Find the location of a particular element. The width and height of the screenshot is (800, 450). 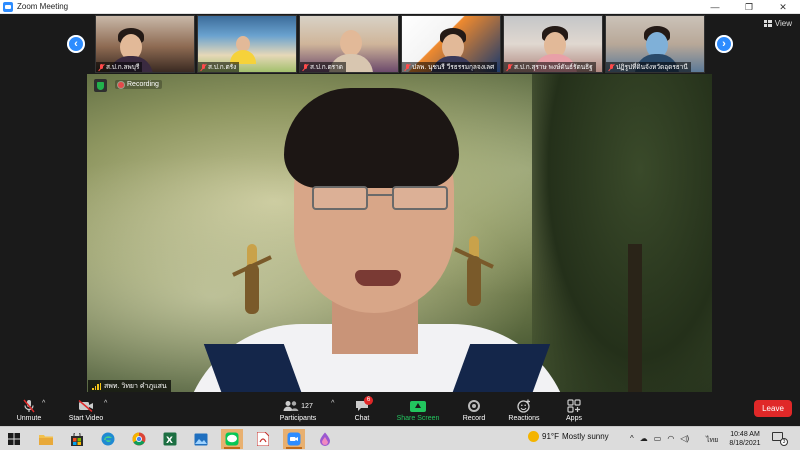

taskbar-acrobat is located at coordinates (263, 439).